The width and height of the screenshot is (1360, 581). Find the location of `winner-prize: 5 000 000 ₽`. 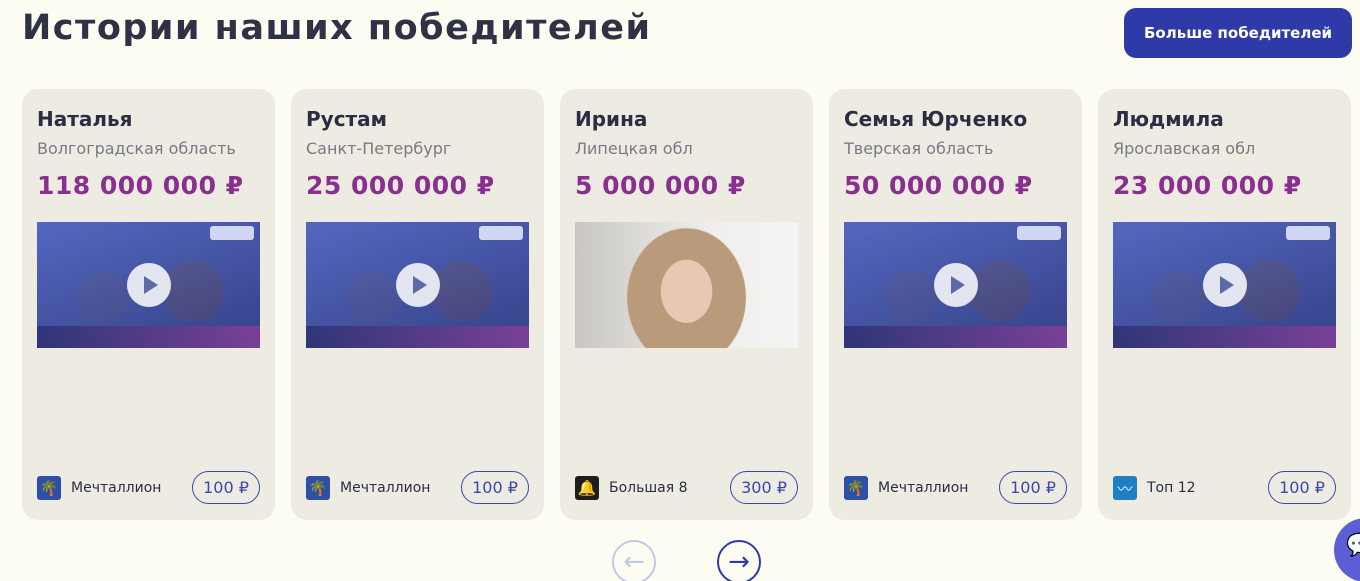

winner-prize: 5 000 000 ₽ is located at coordinates (660, 185).